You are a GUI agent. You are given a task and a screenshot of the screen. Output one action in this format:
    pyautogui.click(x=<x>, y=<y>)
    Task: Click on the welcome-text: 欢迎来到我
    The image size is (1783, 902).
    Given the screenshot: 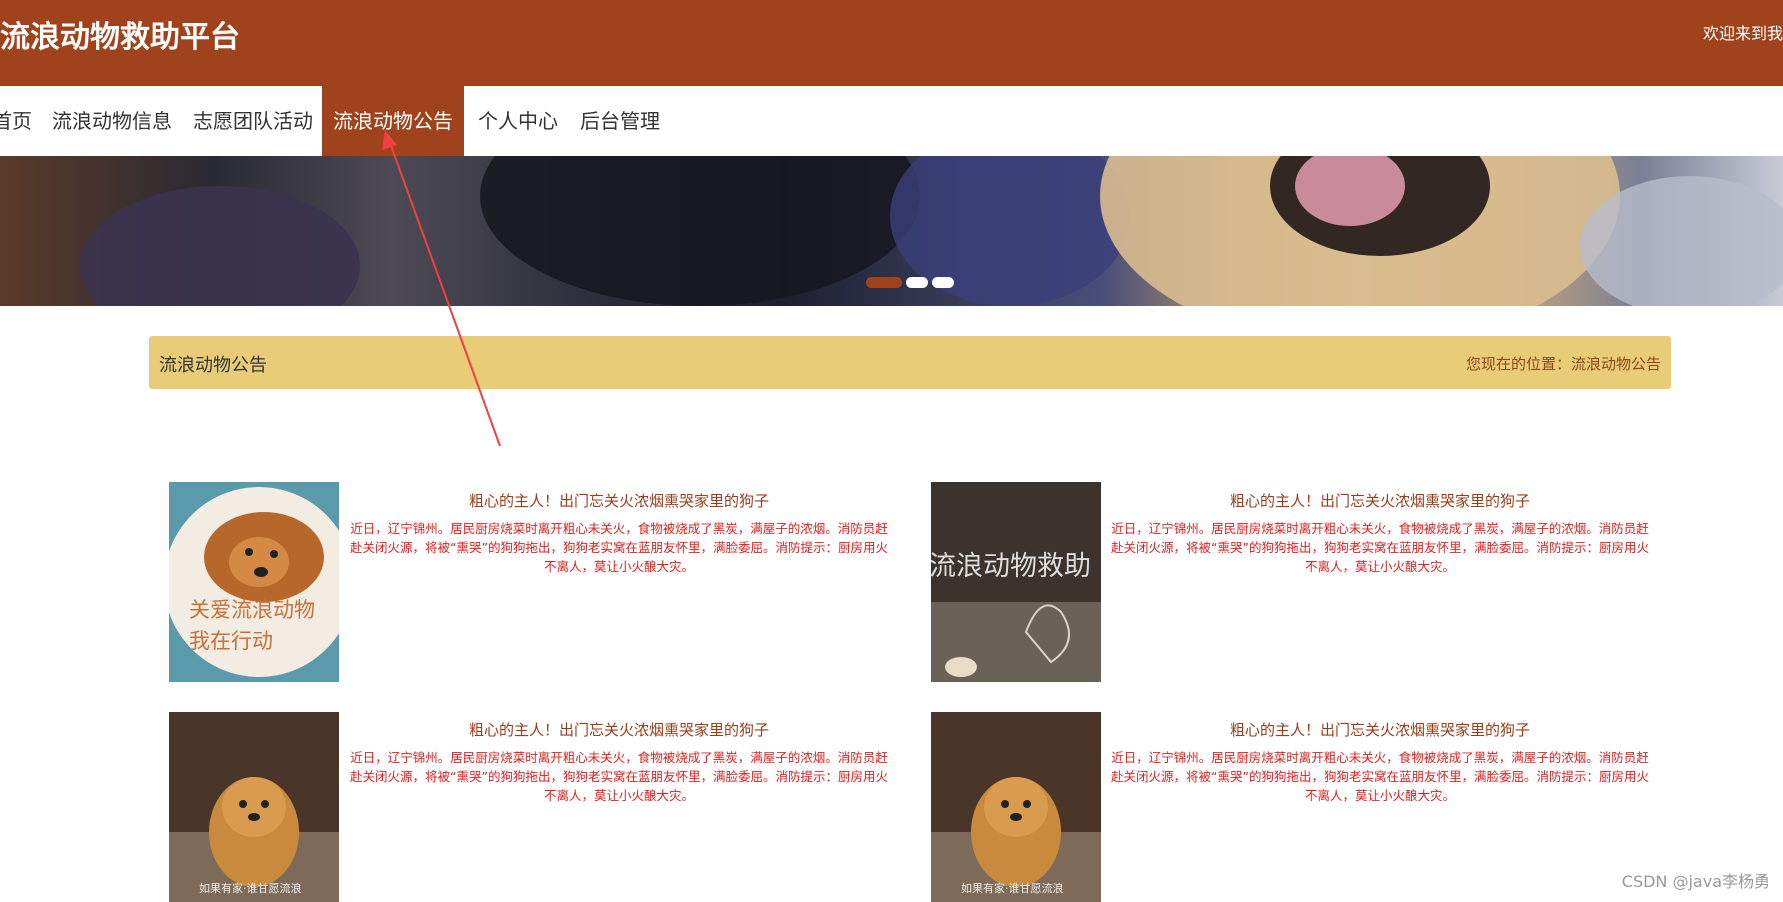 What is the action you would take?
    pyautogui.click(x=1742, y=33)
    